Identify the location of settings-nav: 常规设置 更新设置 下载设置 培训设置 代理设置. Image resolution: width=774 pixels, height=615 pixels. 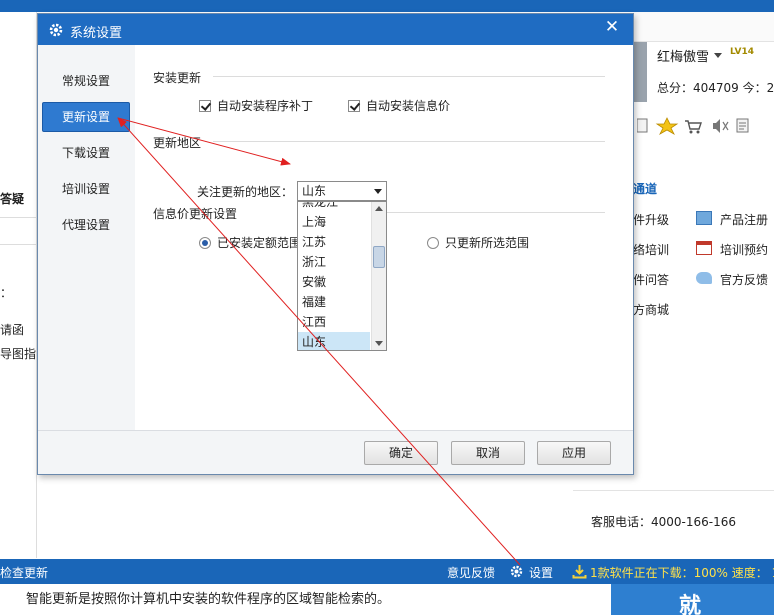
(86, 237).